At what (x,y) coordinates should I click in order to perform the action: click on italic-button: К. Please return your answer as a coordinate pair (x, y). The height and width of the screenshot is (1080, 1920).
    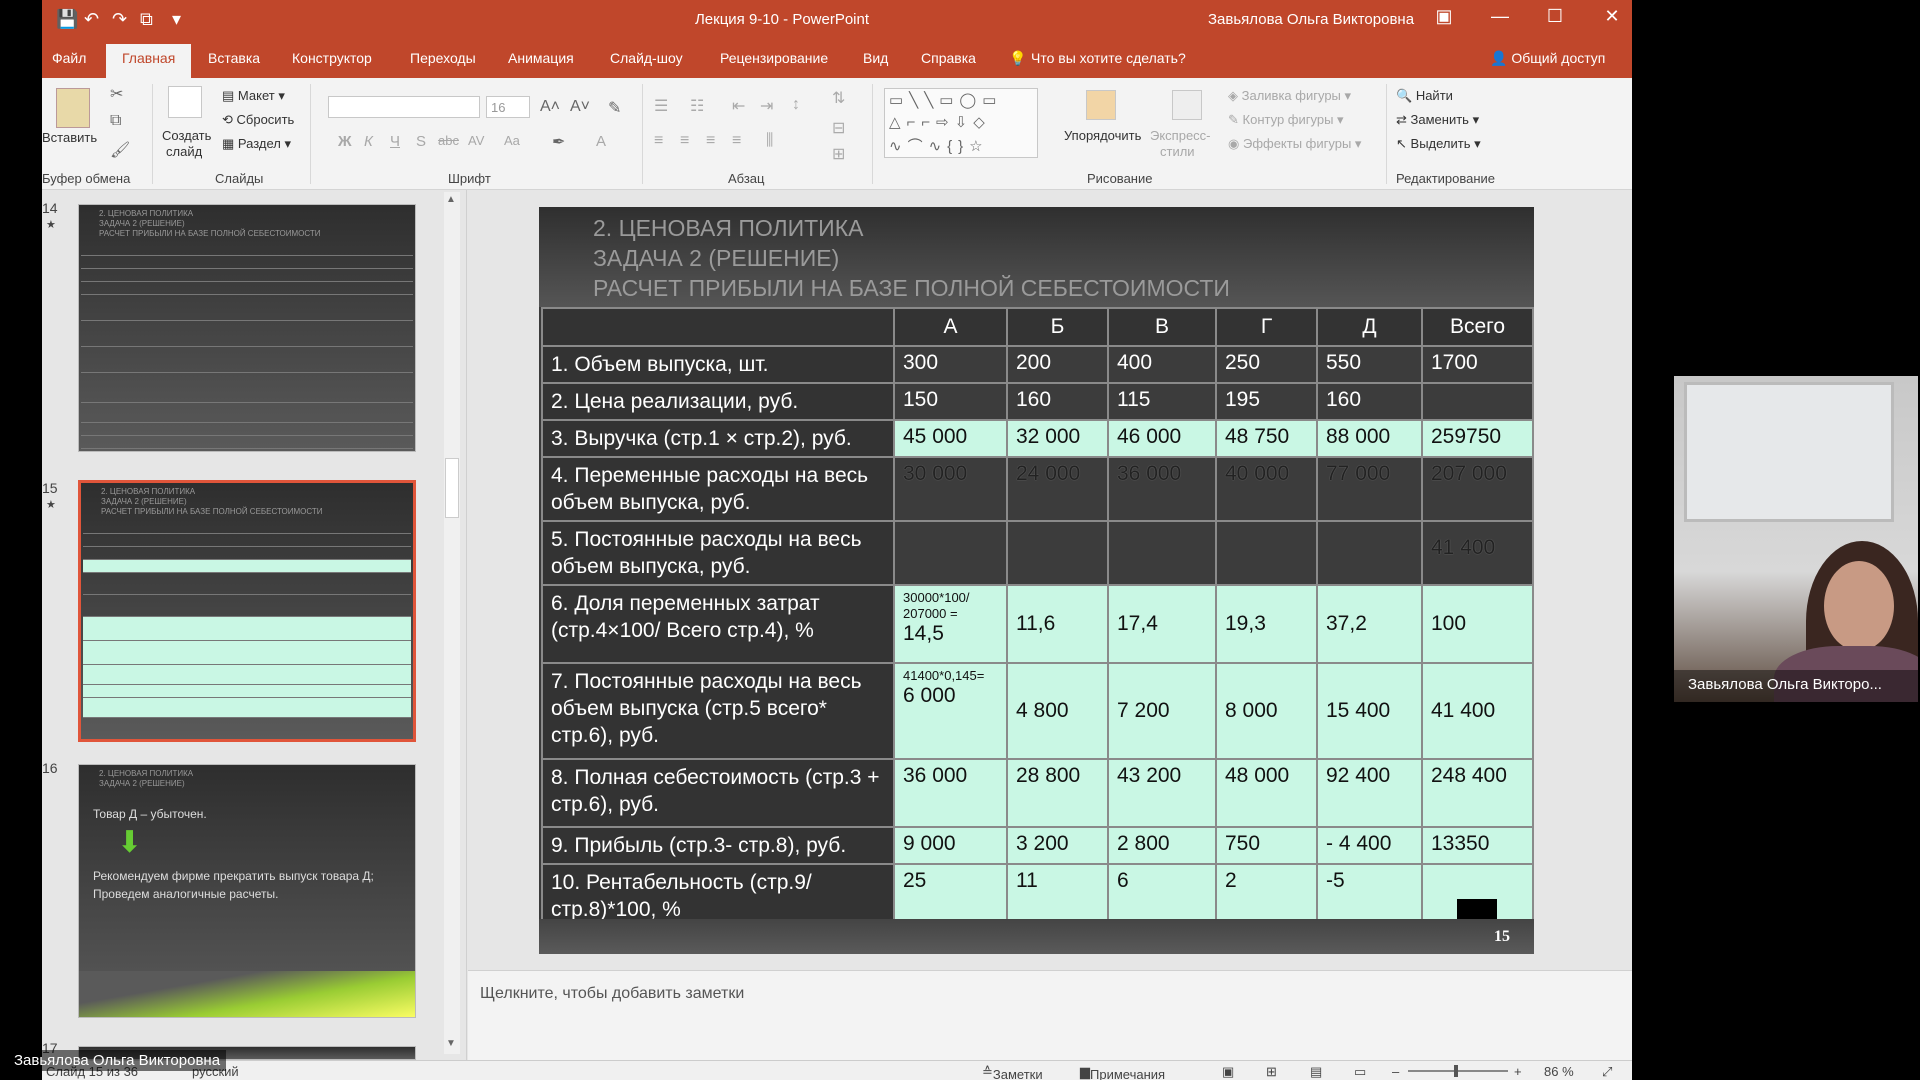
    Looking at the image, I should click on (368, 141).